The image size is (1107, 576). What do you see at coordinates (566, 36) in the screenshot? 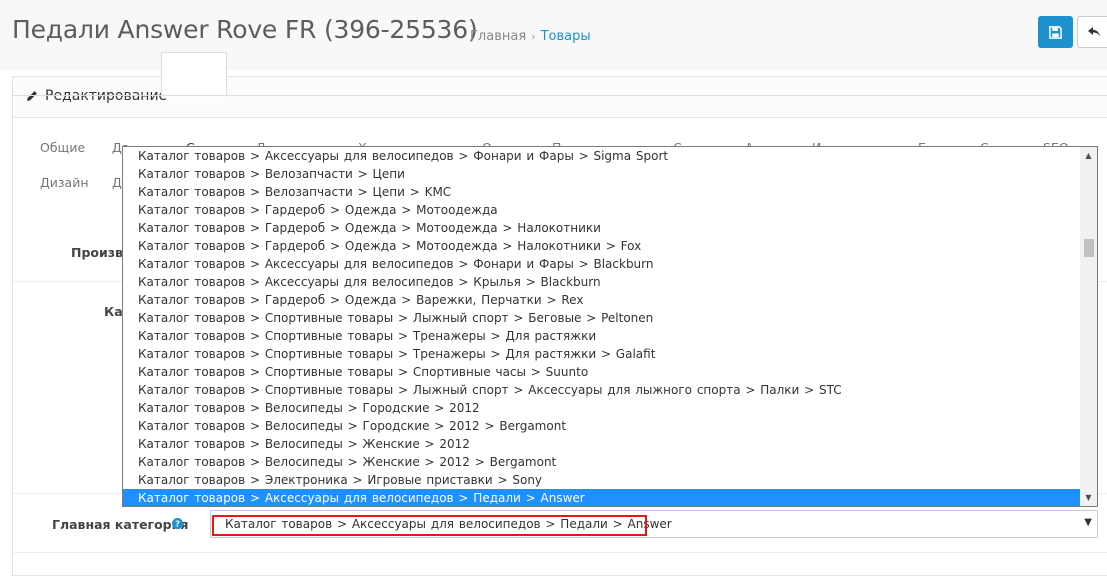
I see `breadcrumb-products-link: Товары` at bounding box center [566, 36].